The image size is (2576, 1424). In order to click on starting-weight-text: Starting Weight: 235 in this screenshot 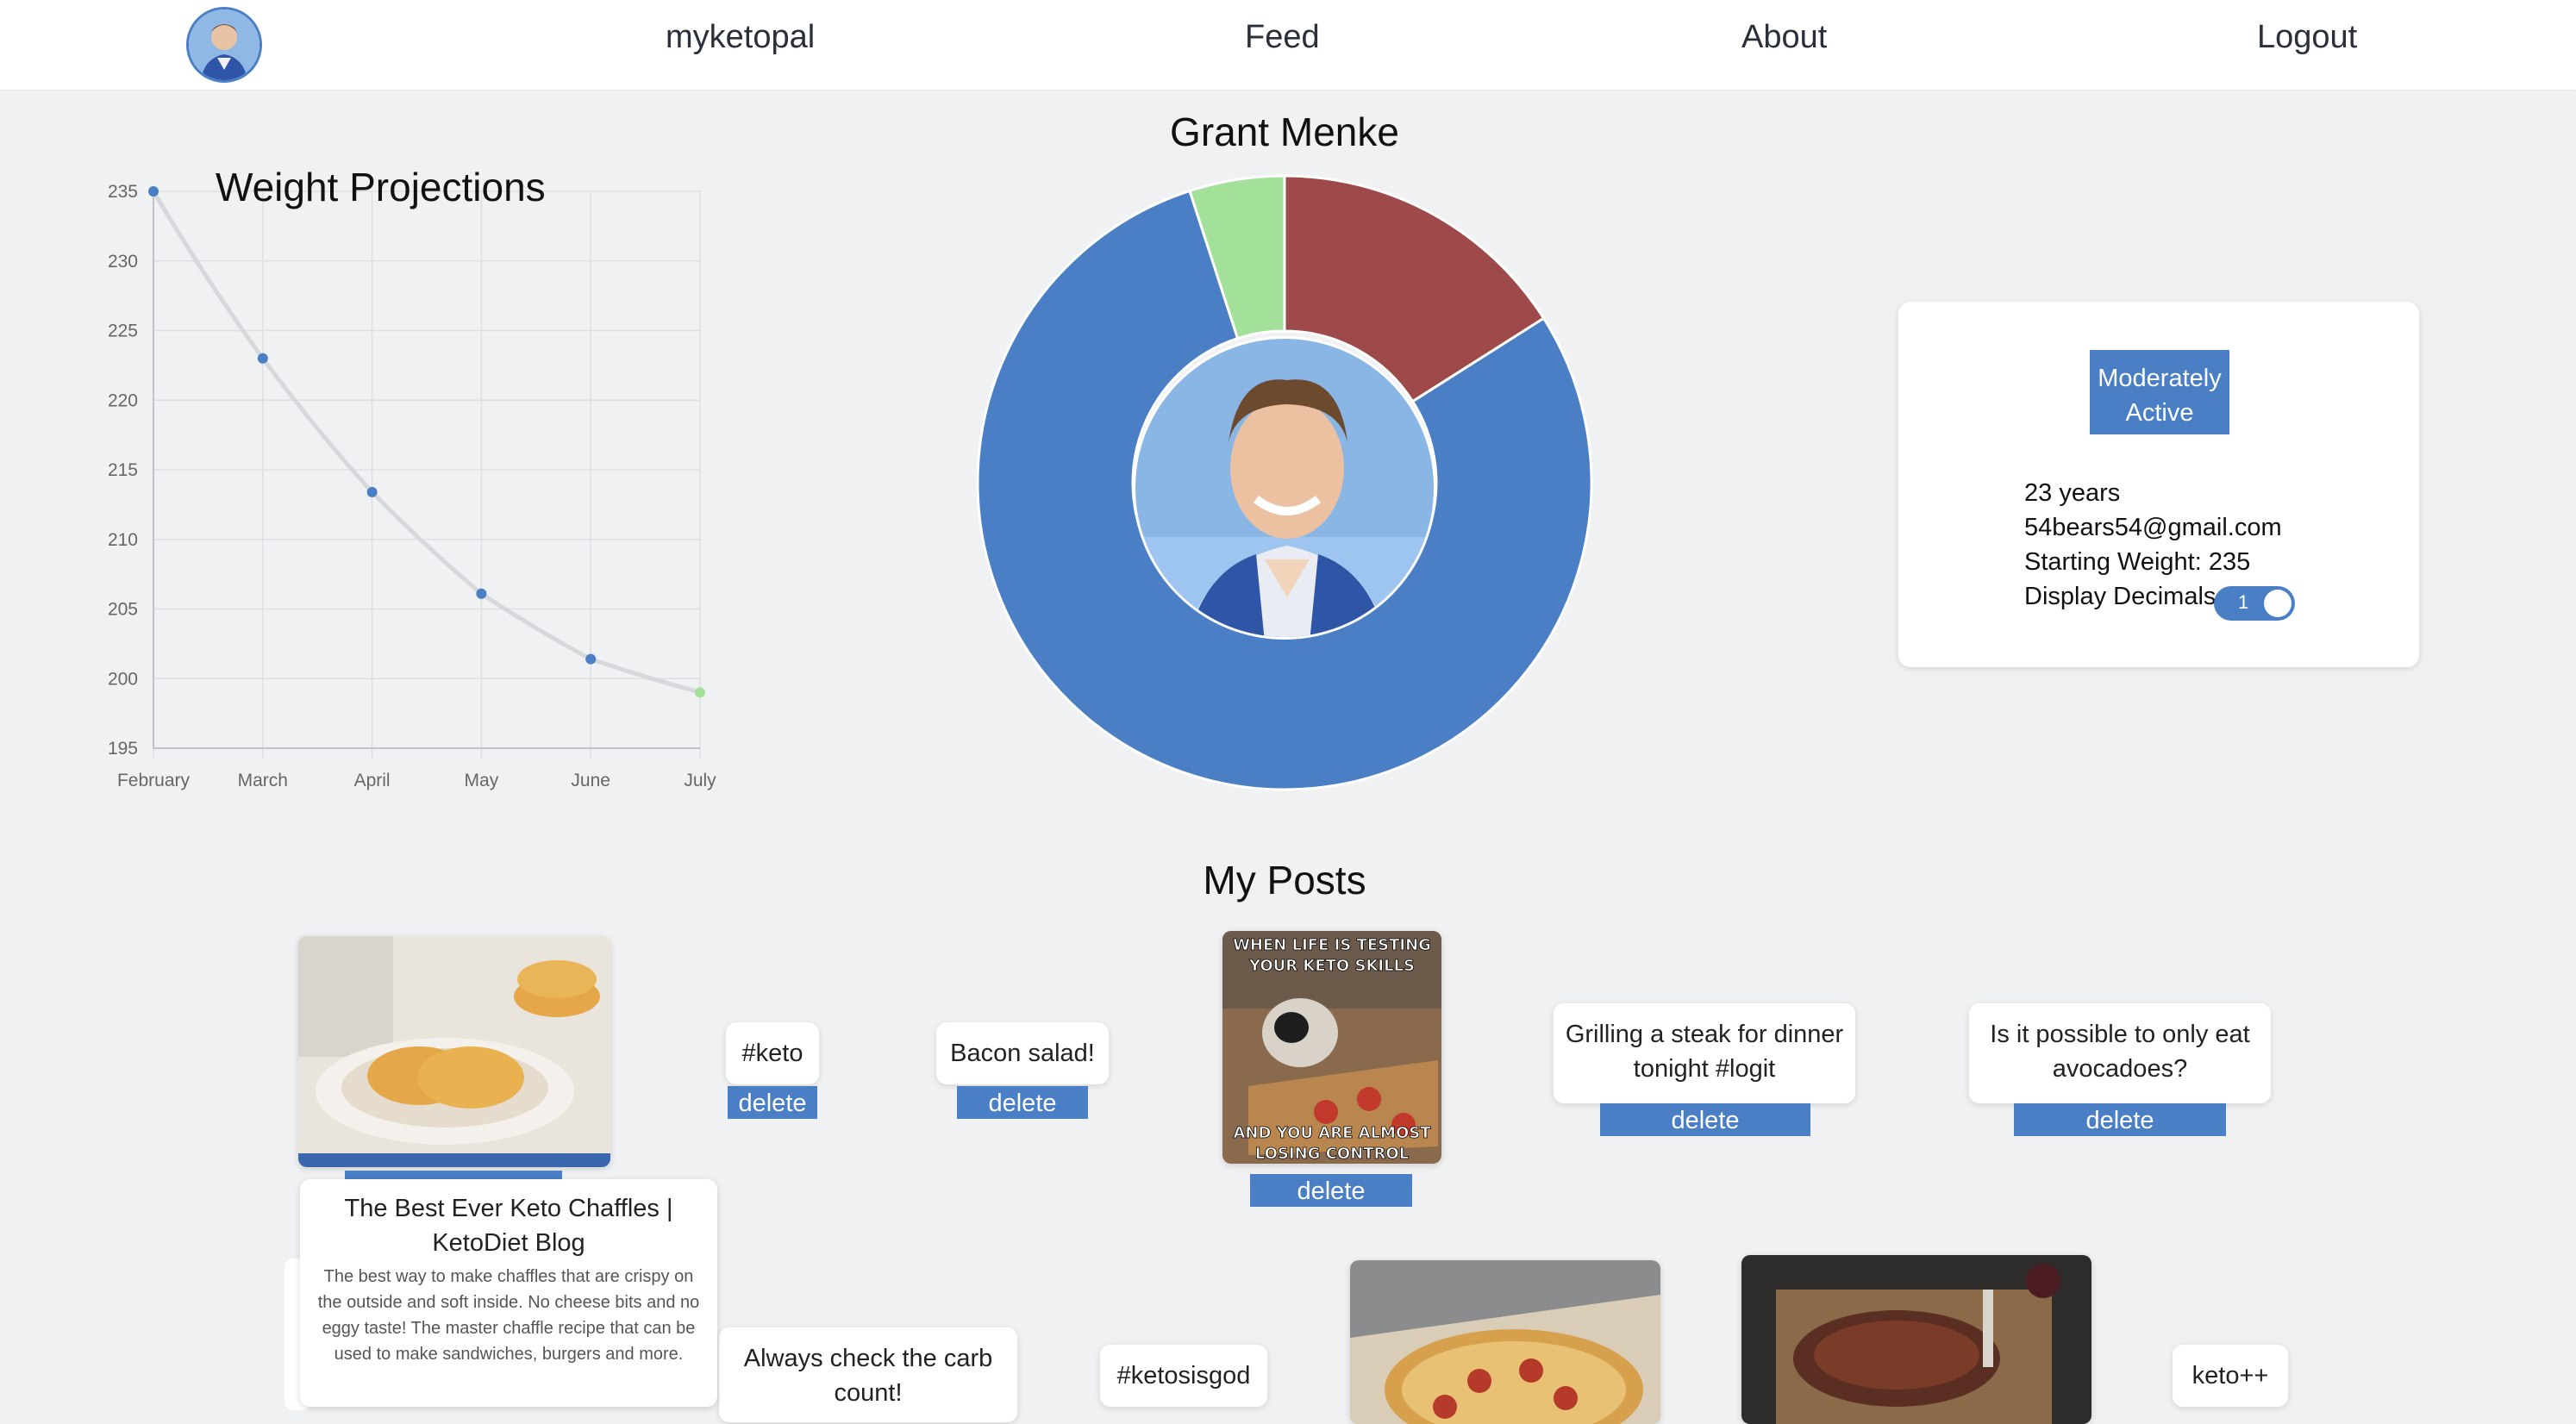, I will do `click(2138, 562)`.